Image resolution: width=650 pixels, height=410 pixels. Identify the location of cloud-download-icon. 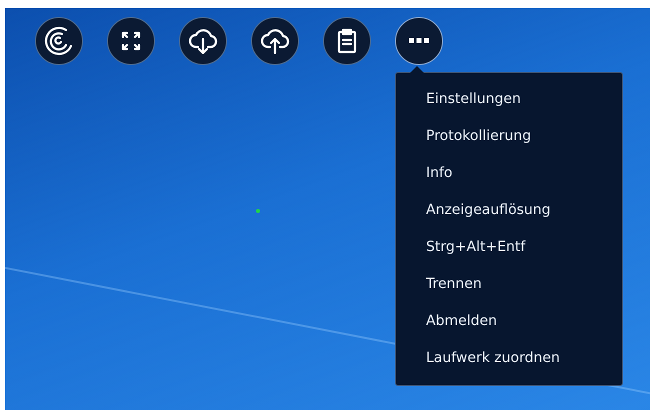
(203, 41).